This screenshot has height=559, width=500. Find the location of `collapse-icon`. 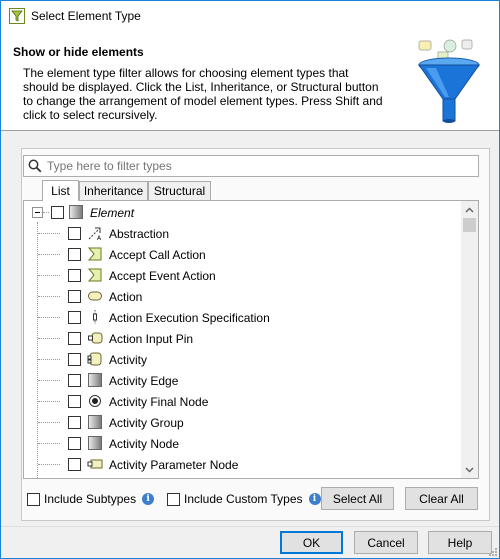

collapse-icon is located at coordinates (37, 212).